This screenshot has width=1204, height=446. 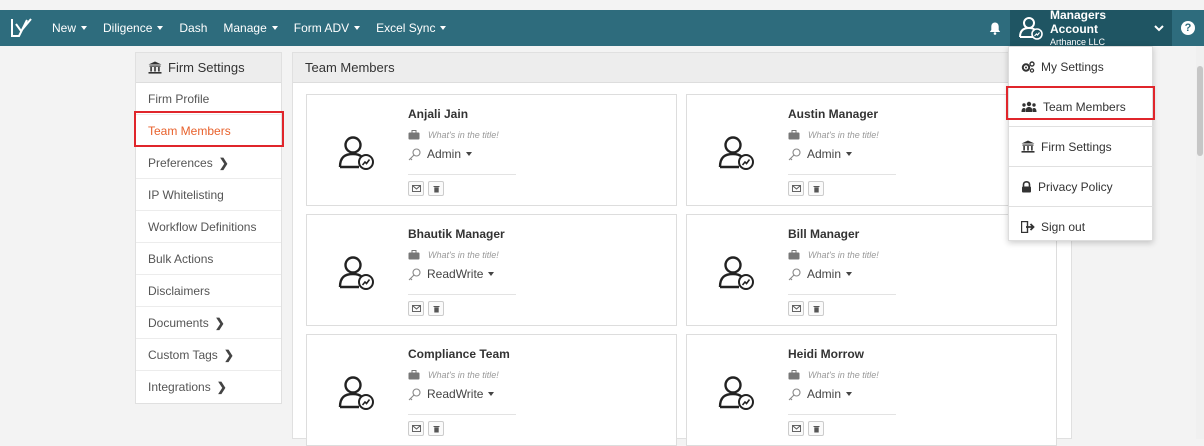 What do you see at coordinates (1081, 146) in the screenshot?
I see `menu-item-firm-settings: Firm Settings` at bounding box center [1081, 146].